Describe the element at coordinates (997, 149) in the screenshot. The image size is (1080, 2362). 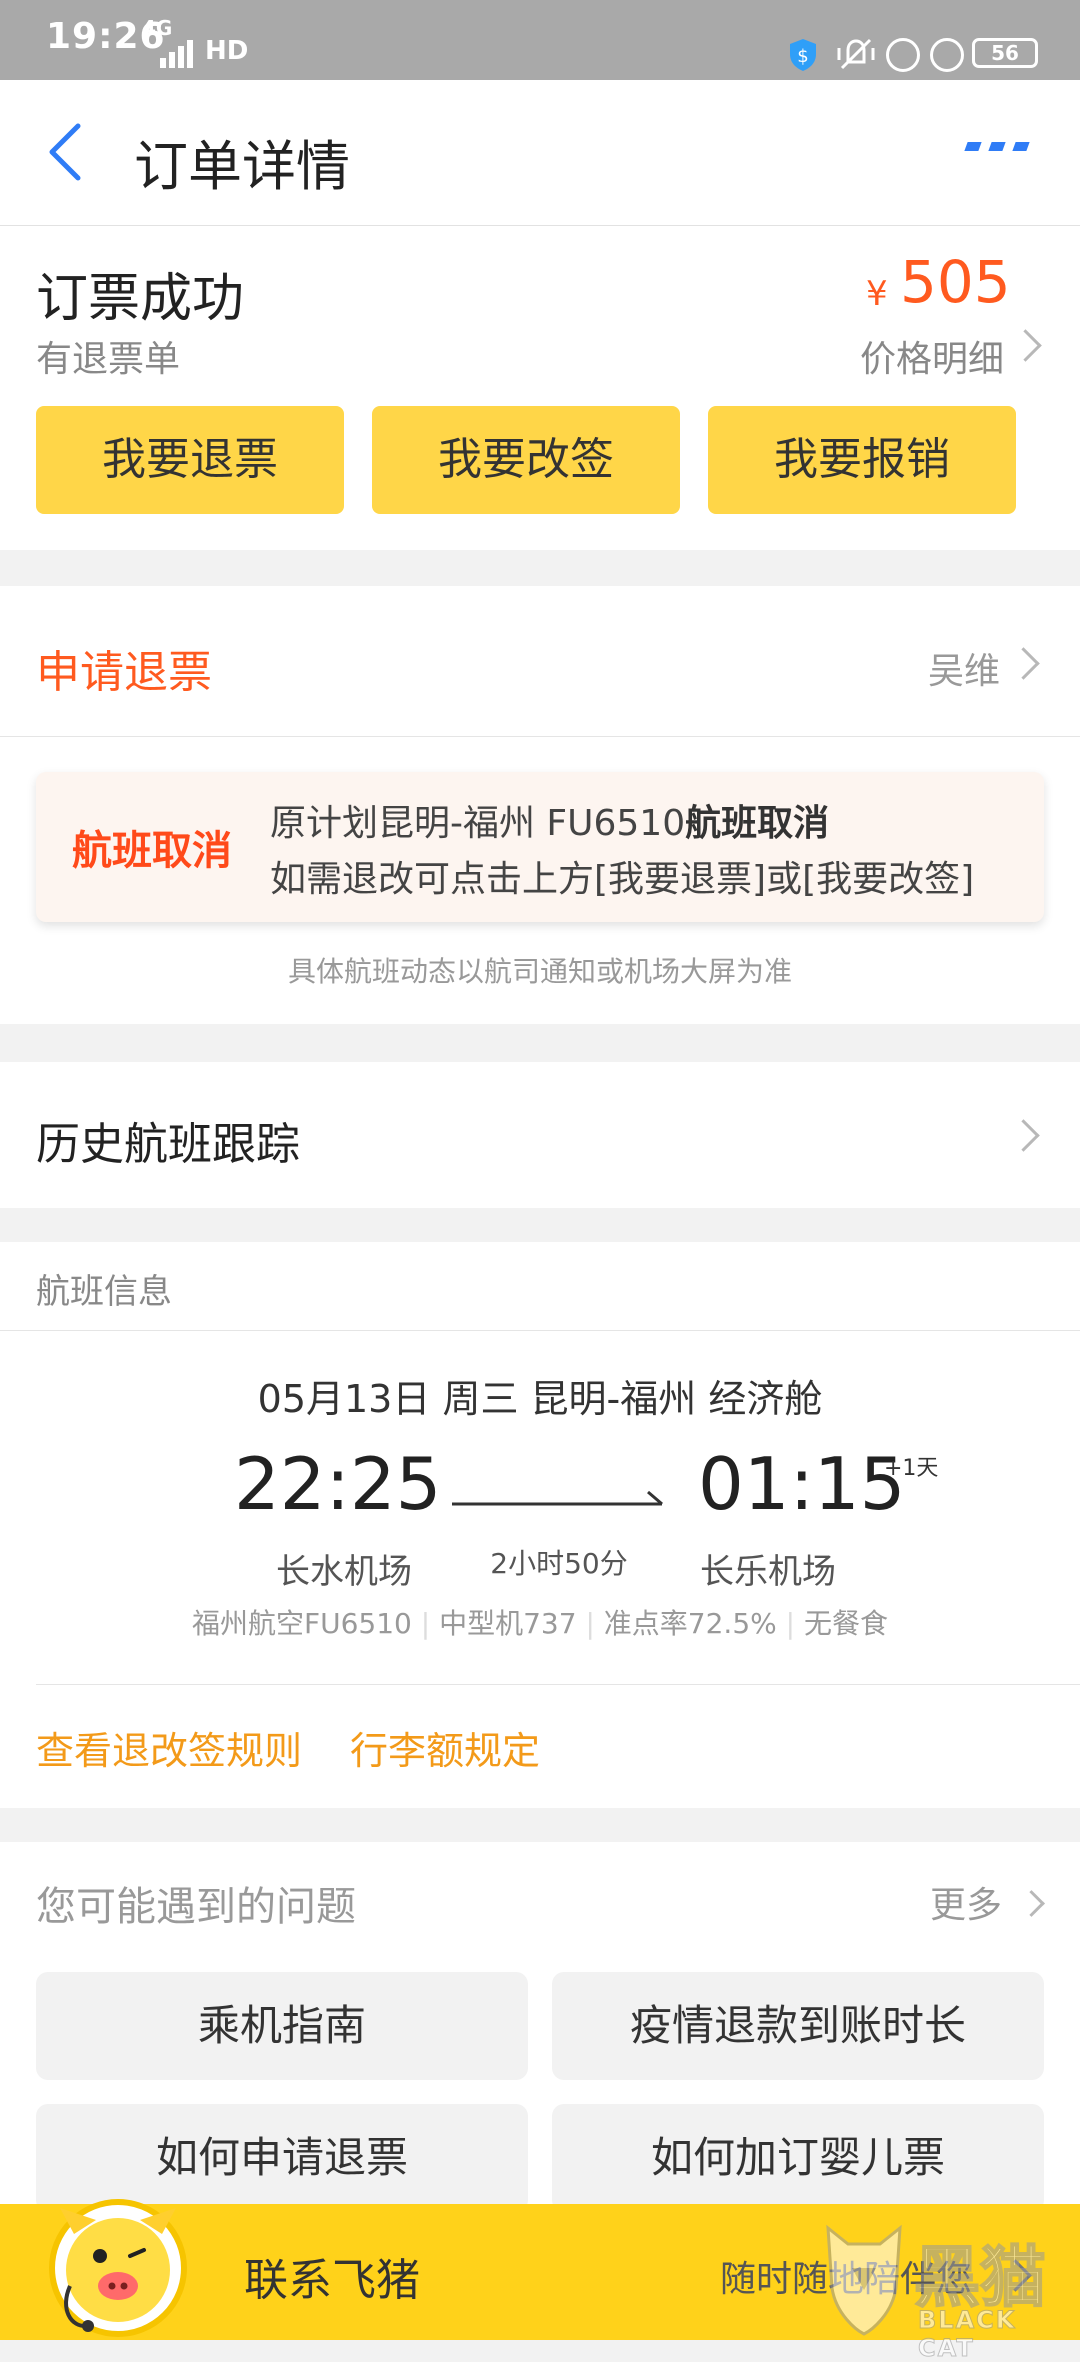
I see `more-menu-icon` at that location.